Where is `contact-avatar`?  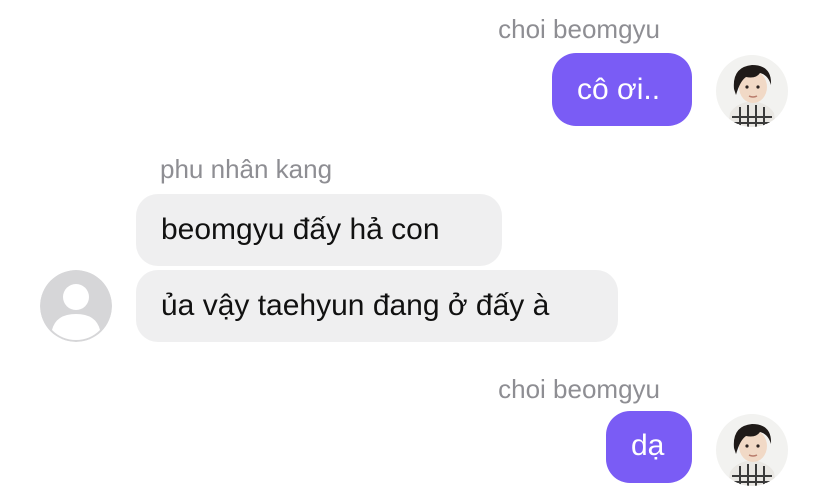 contact-avatar is located at coordinates (76, 306).